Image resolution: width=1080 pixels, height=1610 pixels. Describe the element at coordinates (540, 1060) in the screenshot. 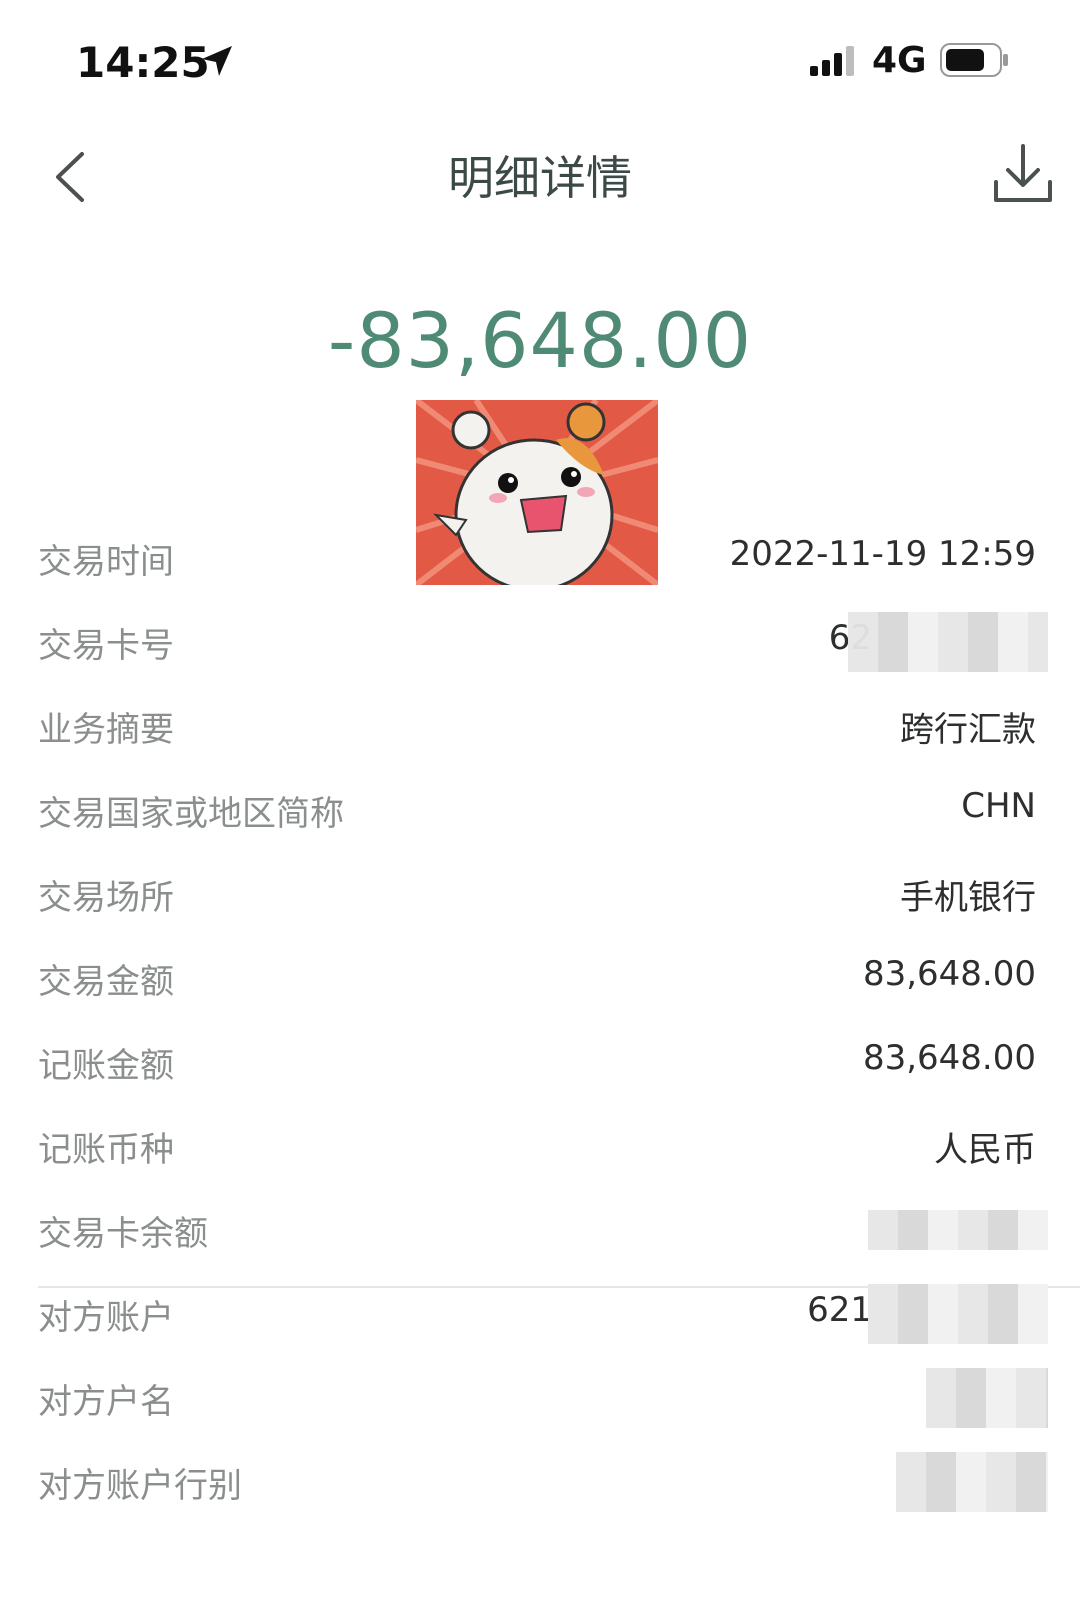

I see `detail-row-posted-amount: 记账金额 83,648.00` at that location.